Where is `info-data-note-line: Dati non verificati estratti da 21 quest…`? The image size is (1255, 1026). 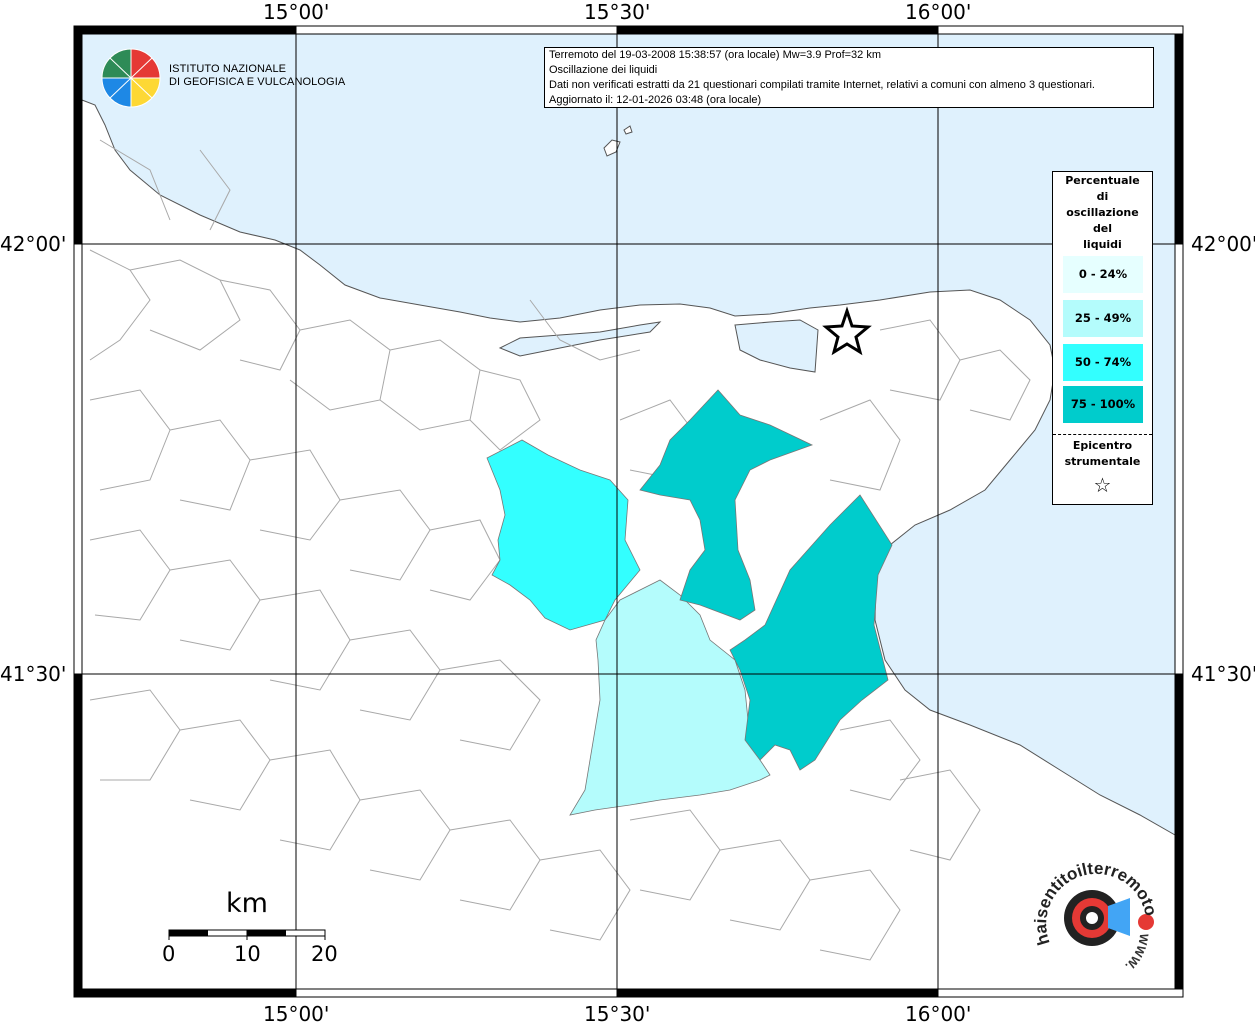
info-data-note-line: Dati non verificati estratti da 21 quest… is located at coordinates (822, 85).